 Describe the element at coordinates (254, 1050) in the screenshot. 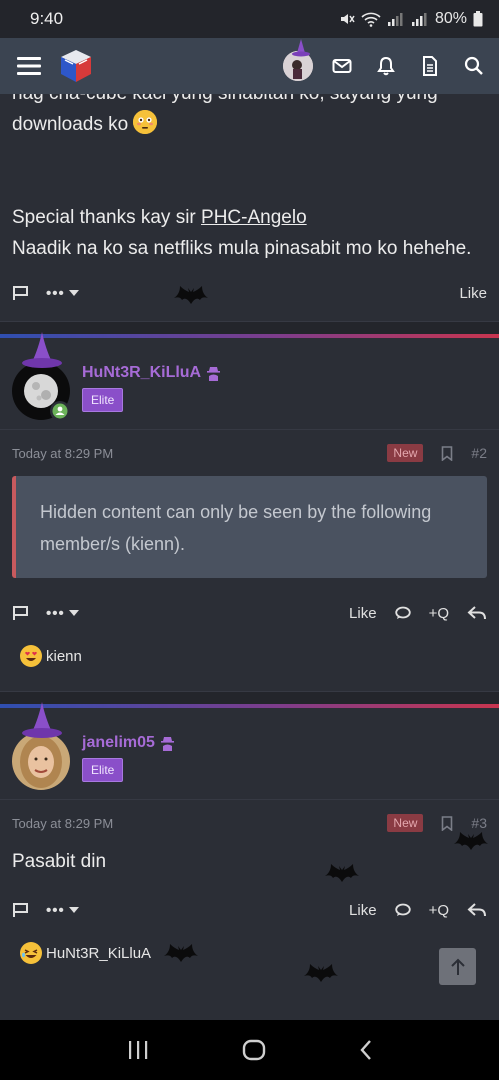

I see `home-icon` at that location.